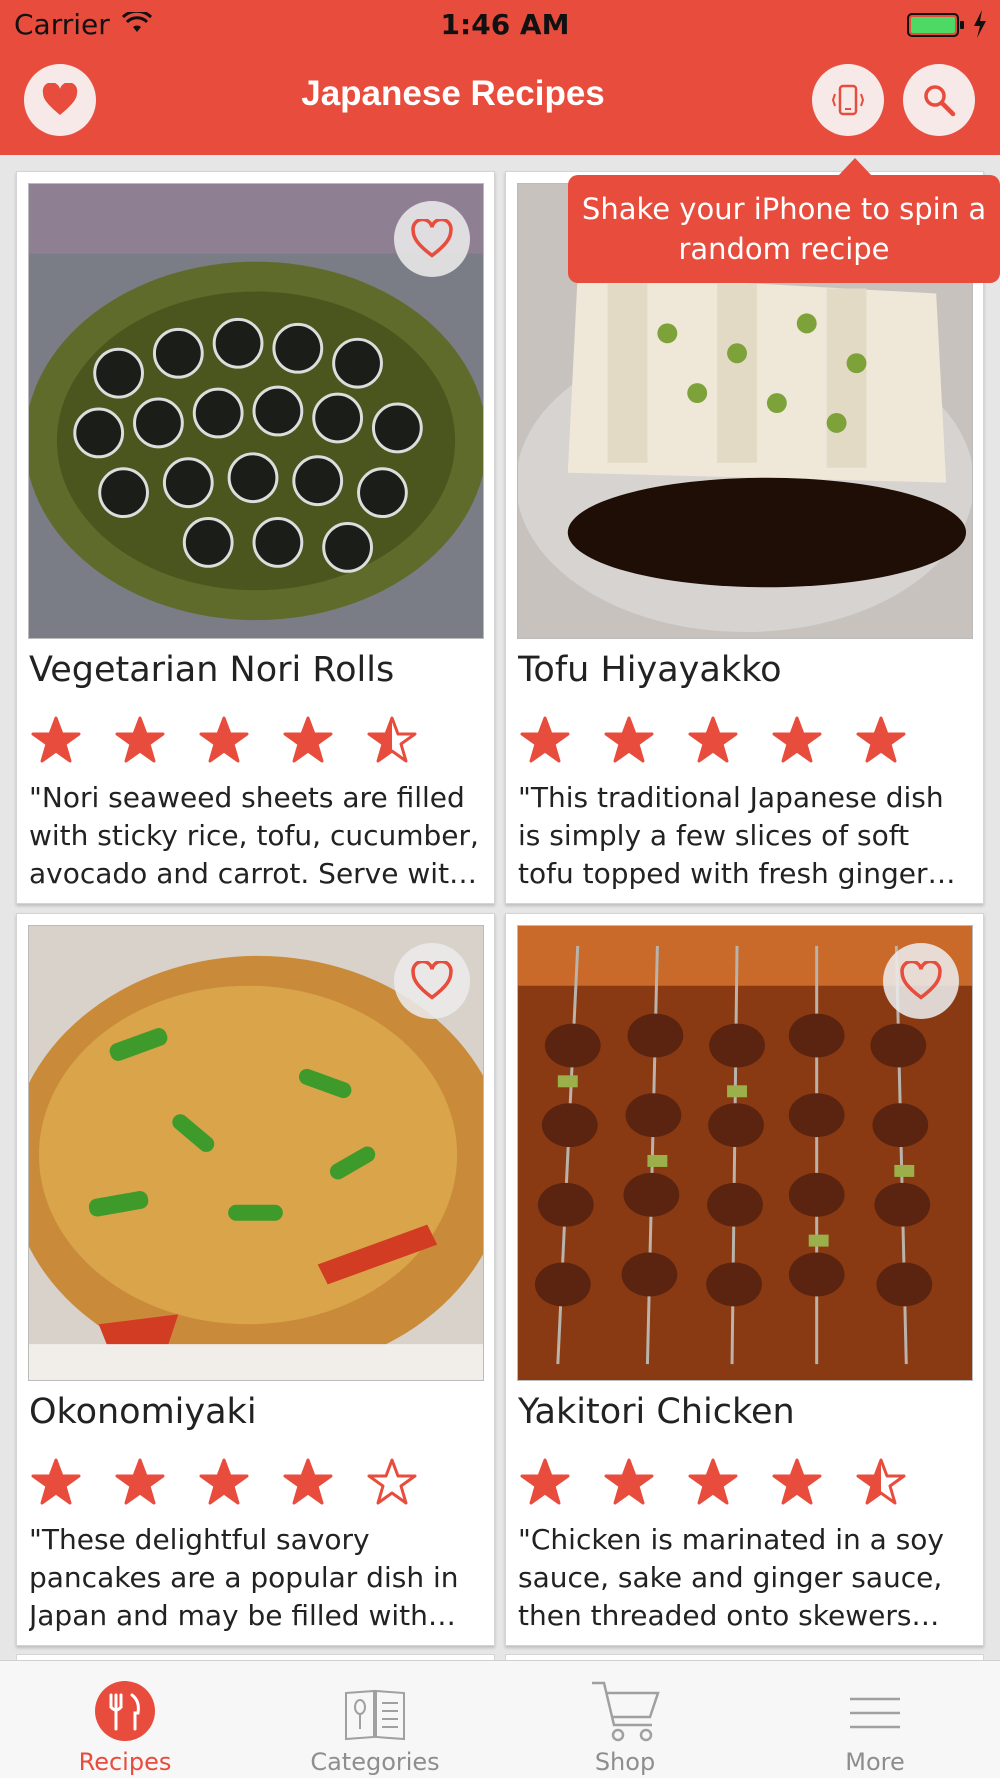 This screenshot has height=1778, width=1000. Describe the element at coordinates (855, 167) in the screenshot. I see `tooltip-arrow` at that location.